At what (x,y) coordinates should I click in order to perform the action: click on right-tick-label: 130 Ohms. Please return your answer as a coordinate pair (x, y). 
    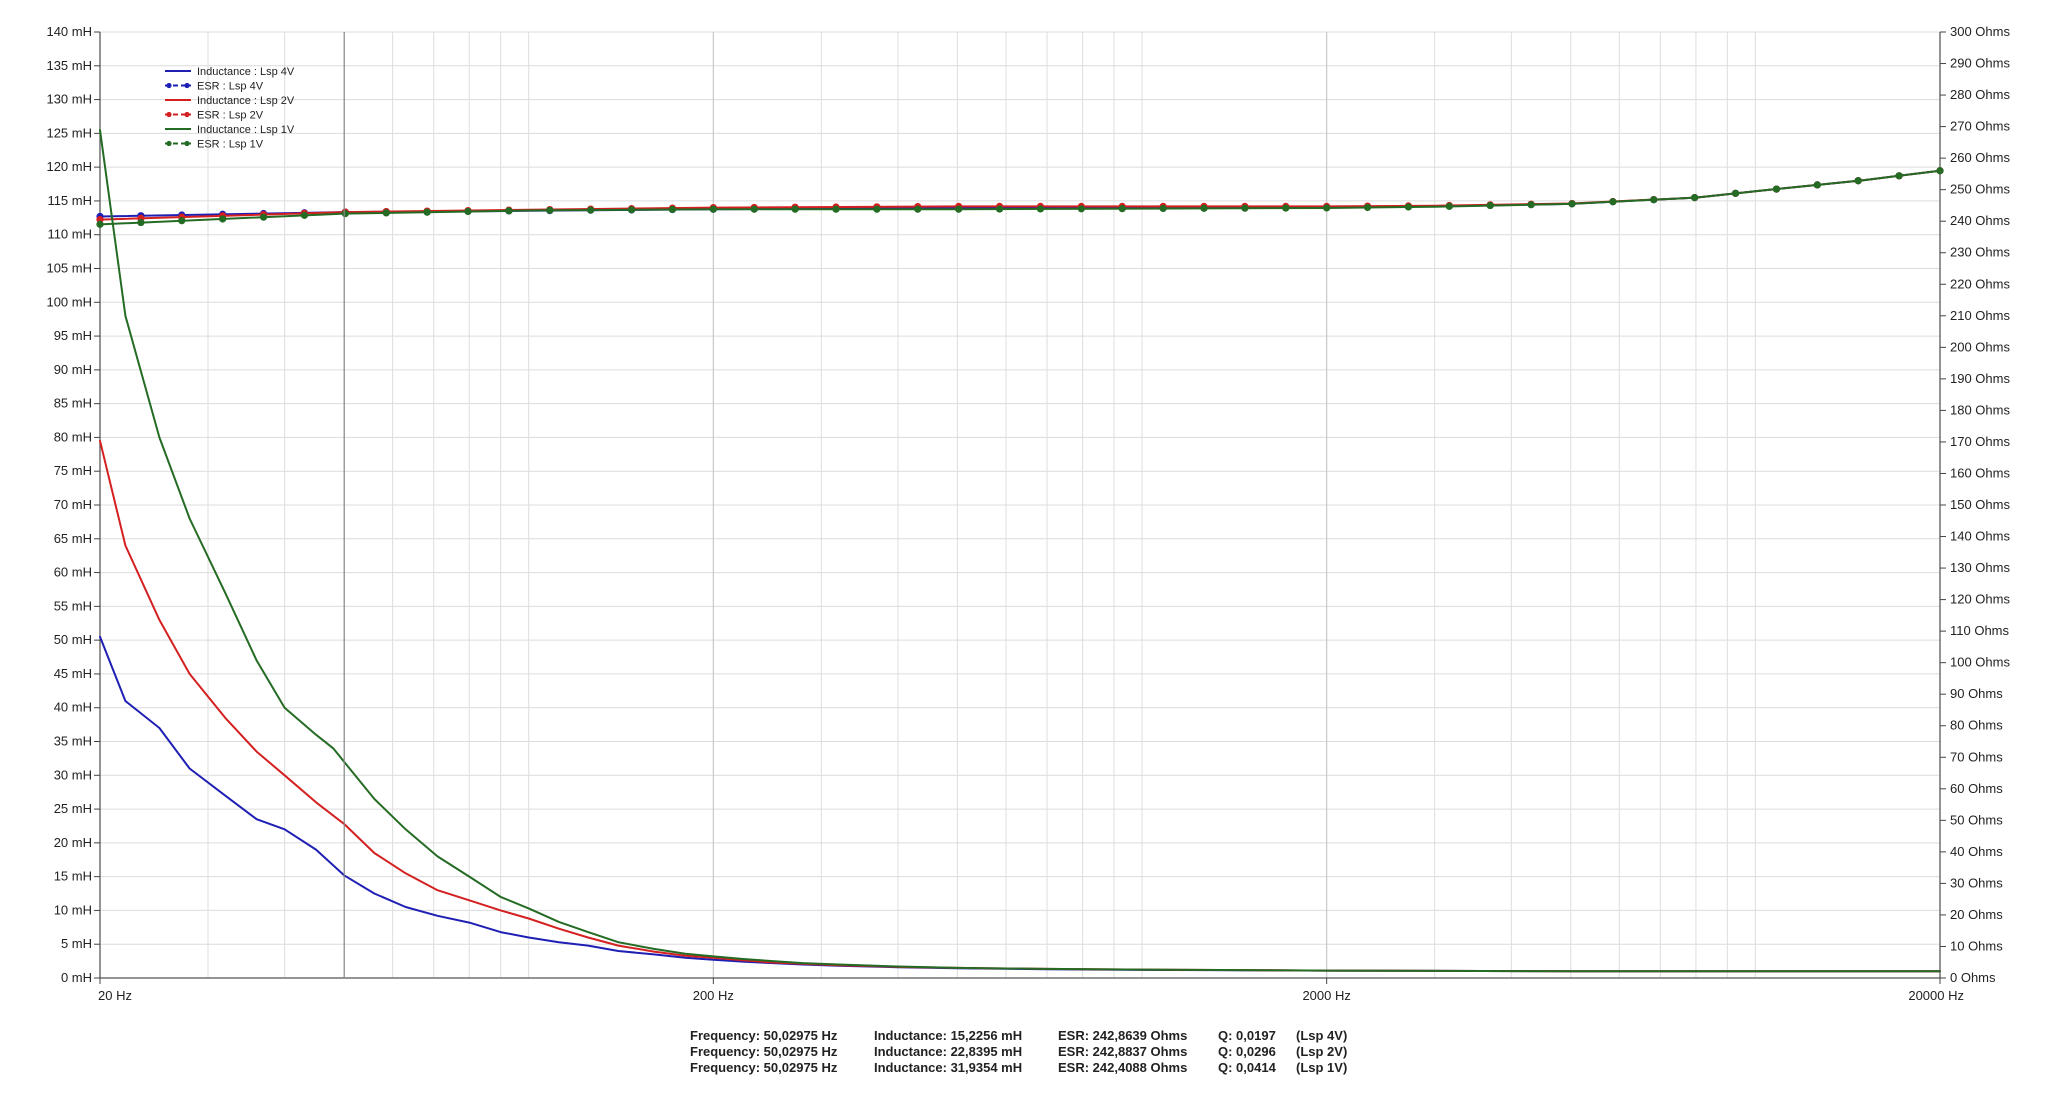
    Looking at the image, I should click on (1980, 567).